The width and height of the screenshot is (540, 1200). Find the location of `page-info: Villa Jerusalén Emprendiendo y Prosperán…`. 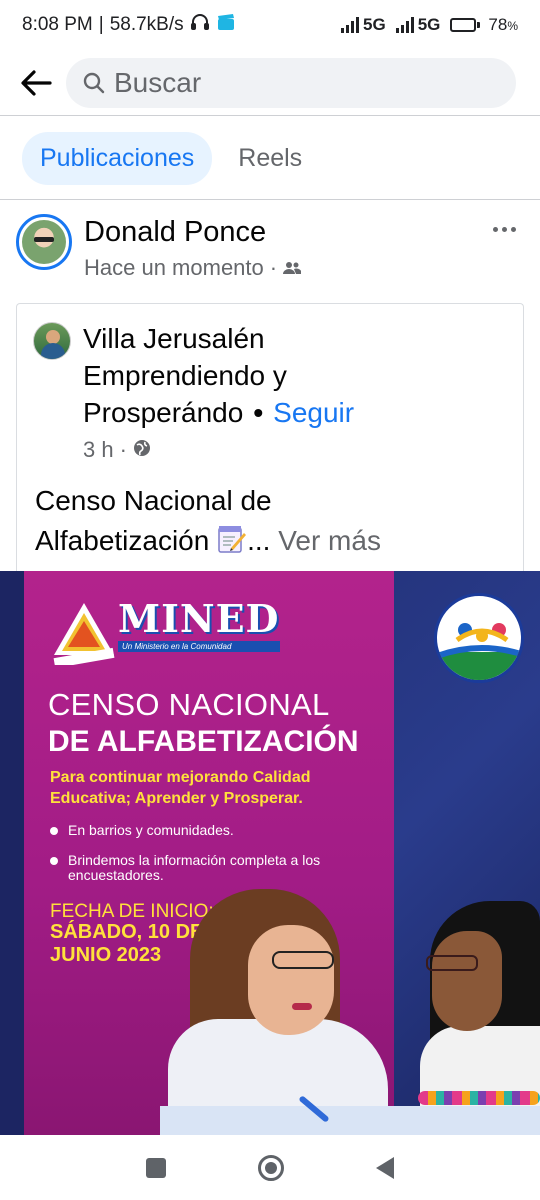

page-info: Villa Jerusalén Emprendiendo y Prosperán… is located at coordinates (218, 391).